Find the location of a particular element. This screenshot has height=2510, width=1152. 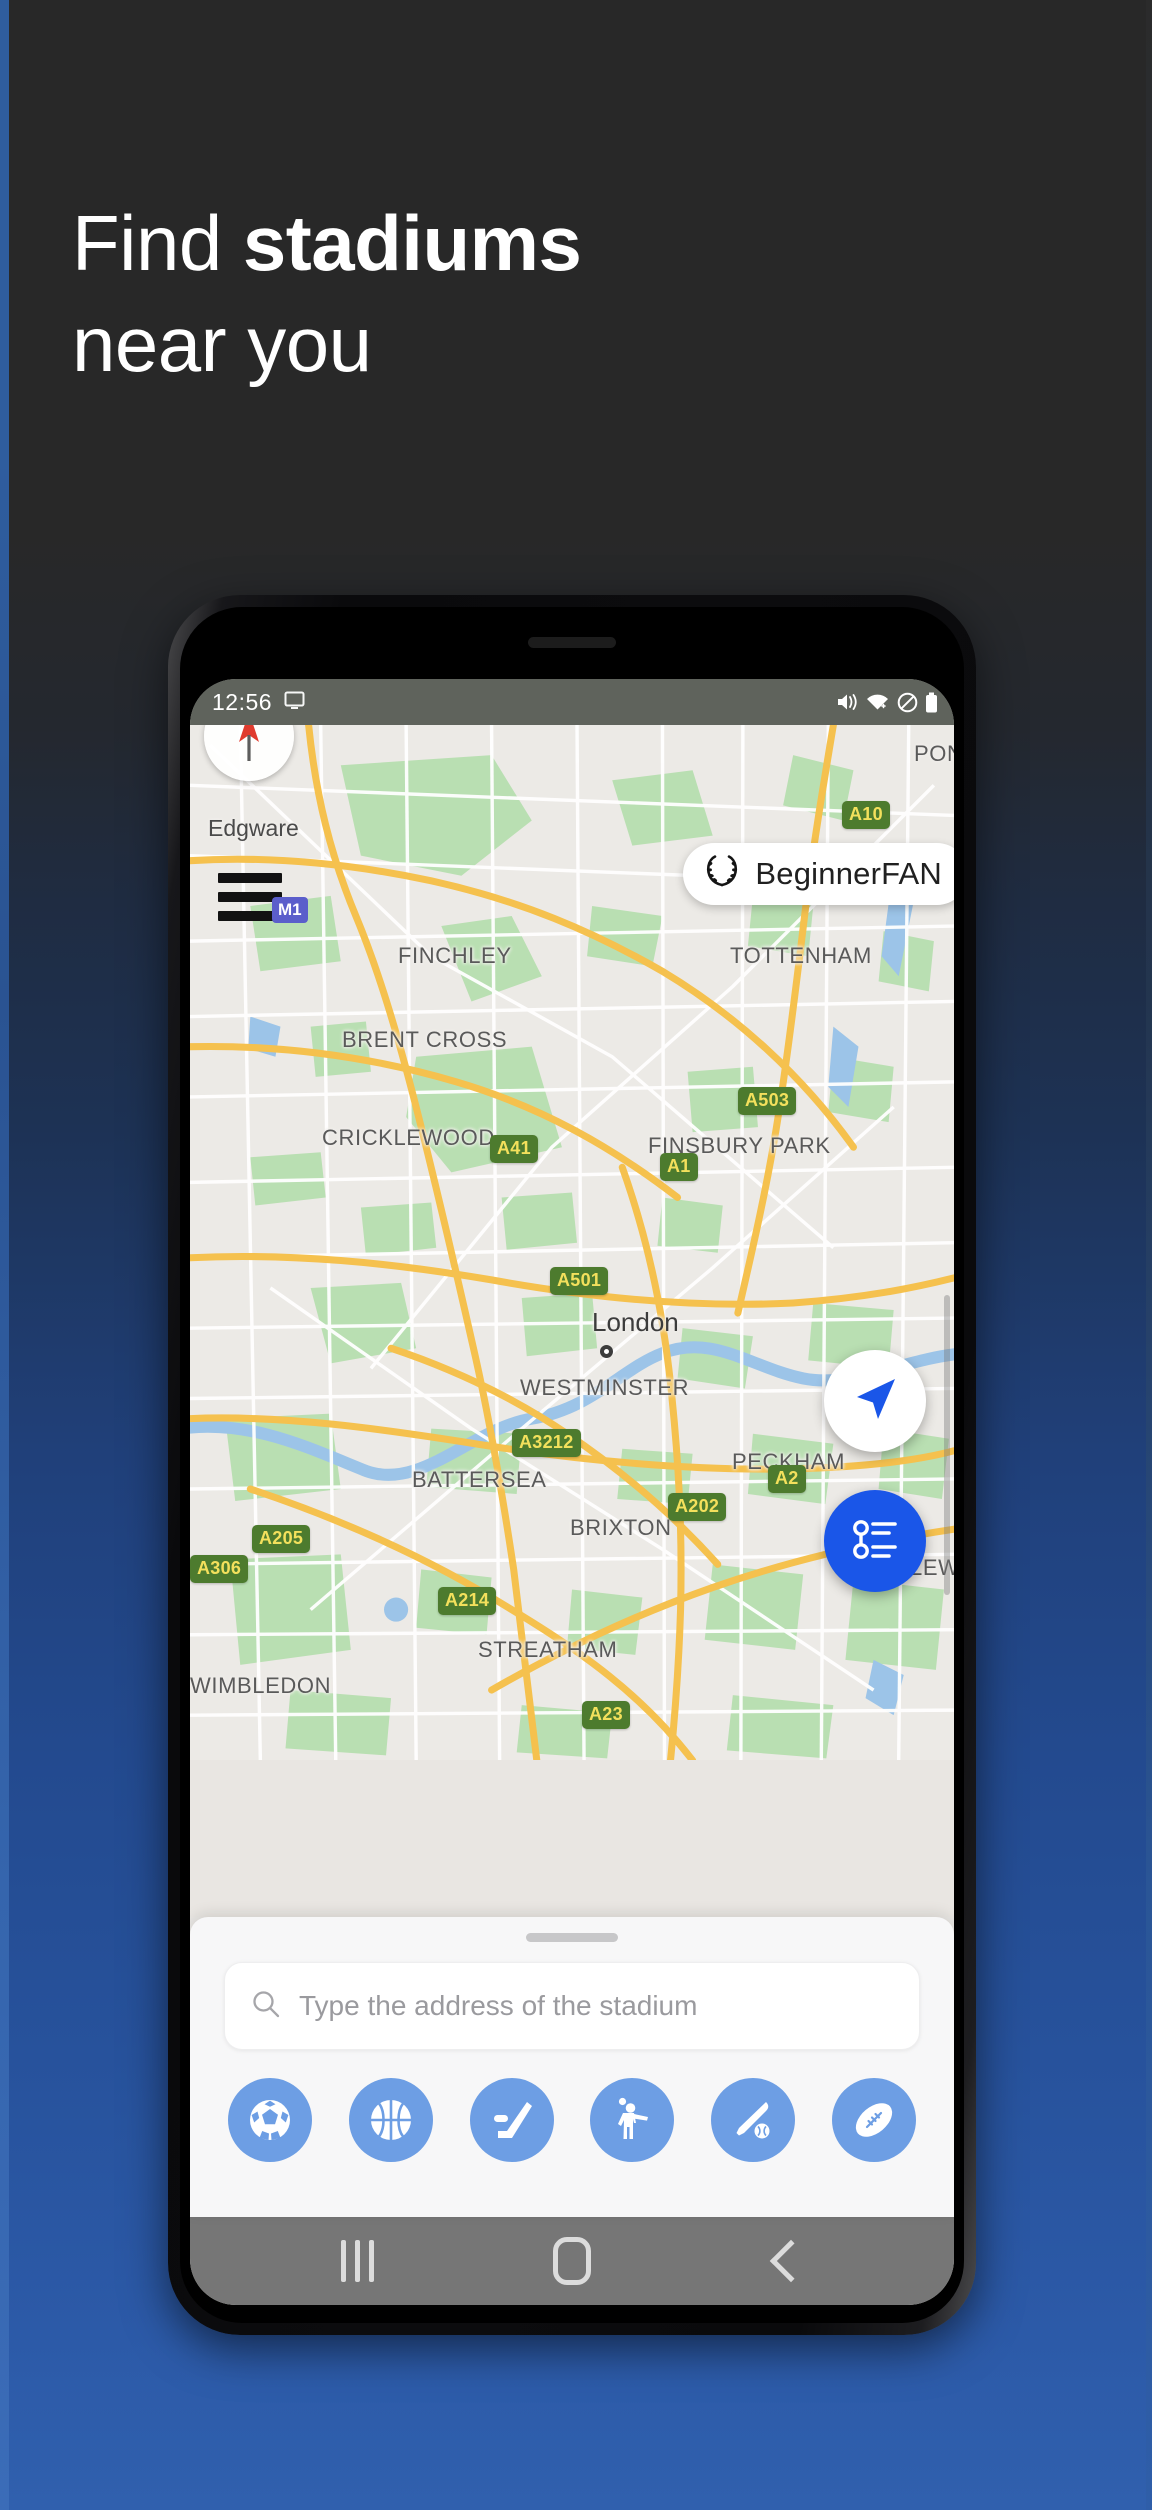

recent-apps-button is located at coordinates (357, 2261).